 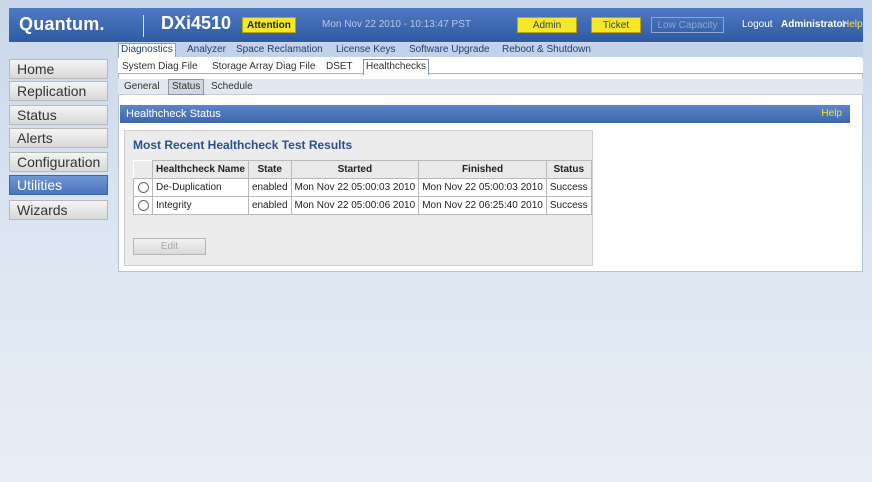 I want to click on tab-license-keys: License Keys, so click(x=365, y=49).